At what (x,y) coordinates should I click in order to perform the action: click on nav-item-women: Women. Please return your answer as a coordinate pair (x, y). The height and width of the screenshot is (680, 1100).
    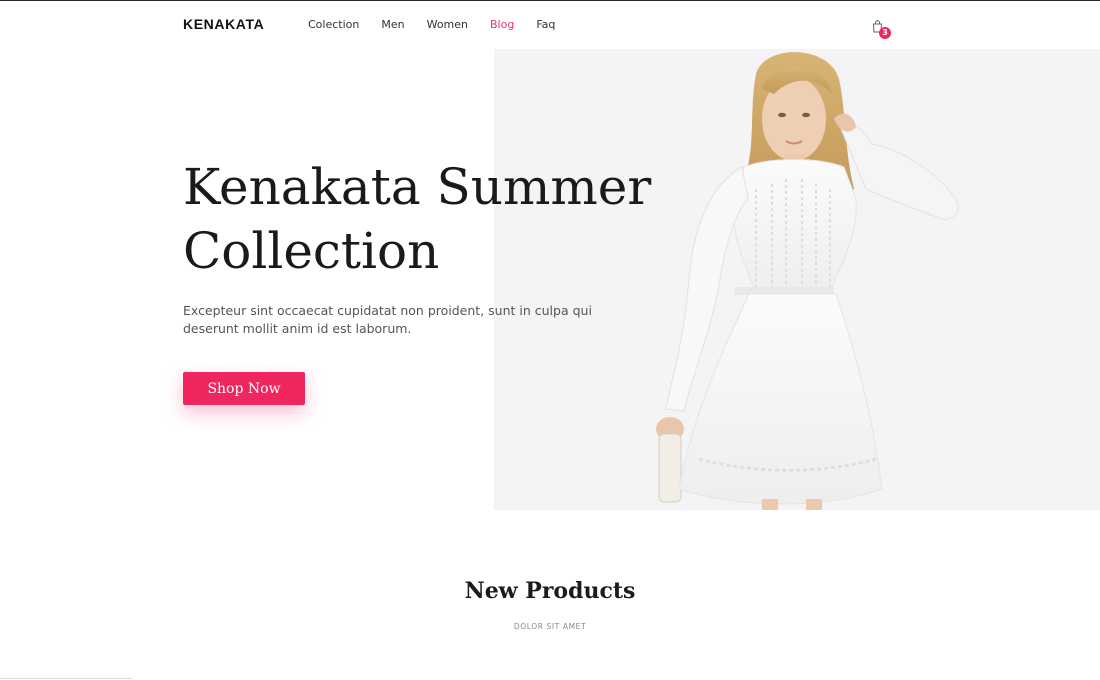
    Looking at the image, I should click on (447, 24).